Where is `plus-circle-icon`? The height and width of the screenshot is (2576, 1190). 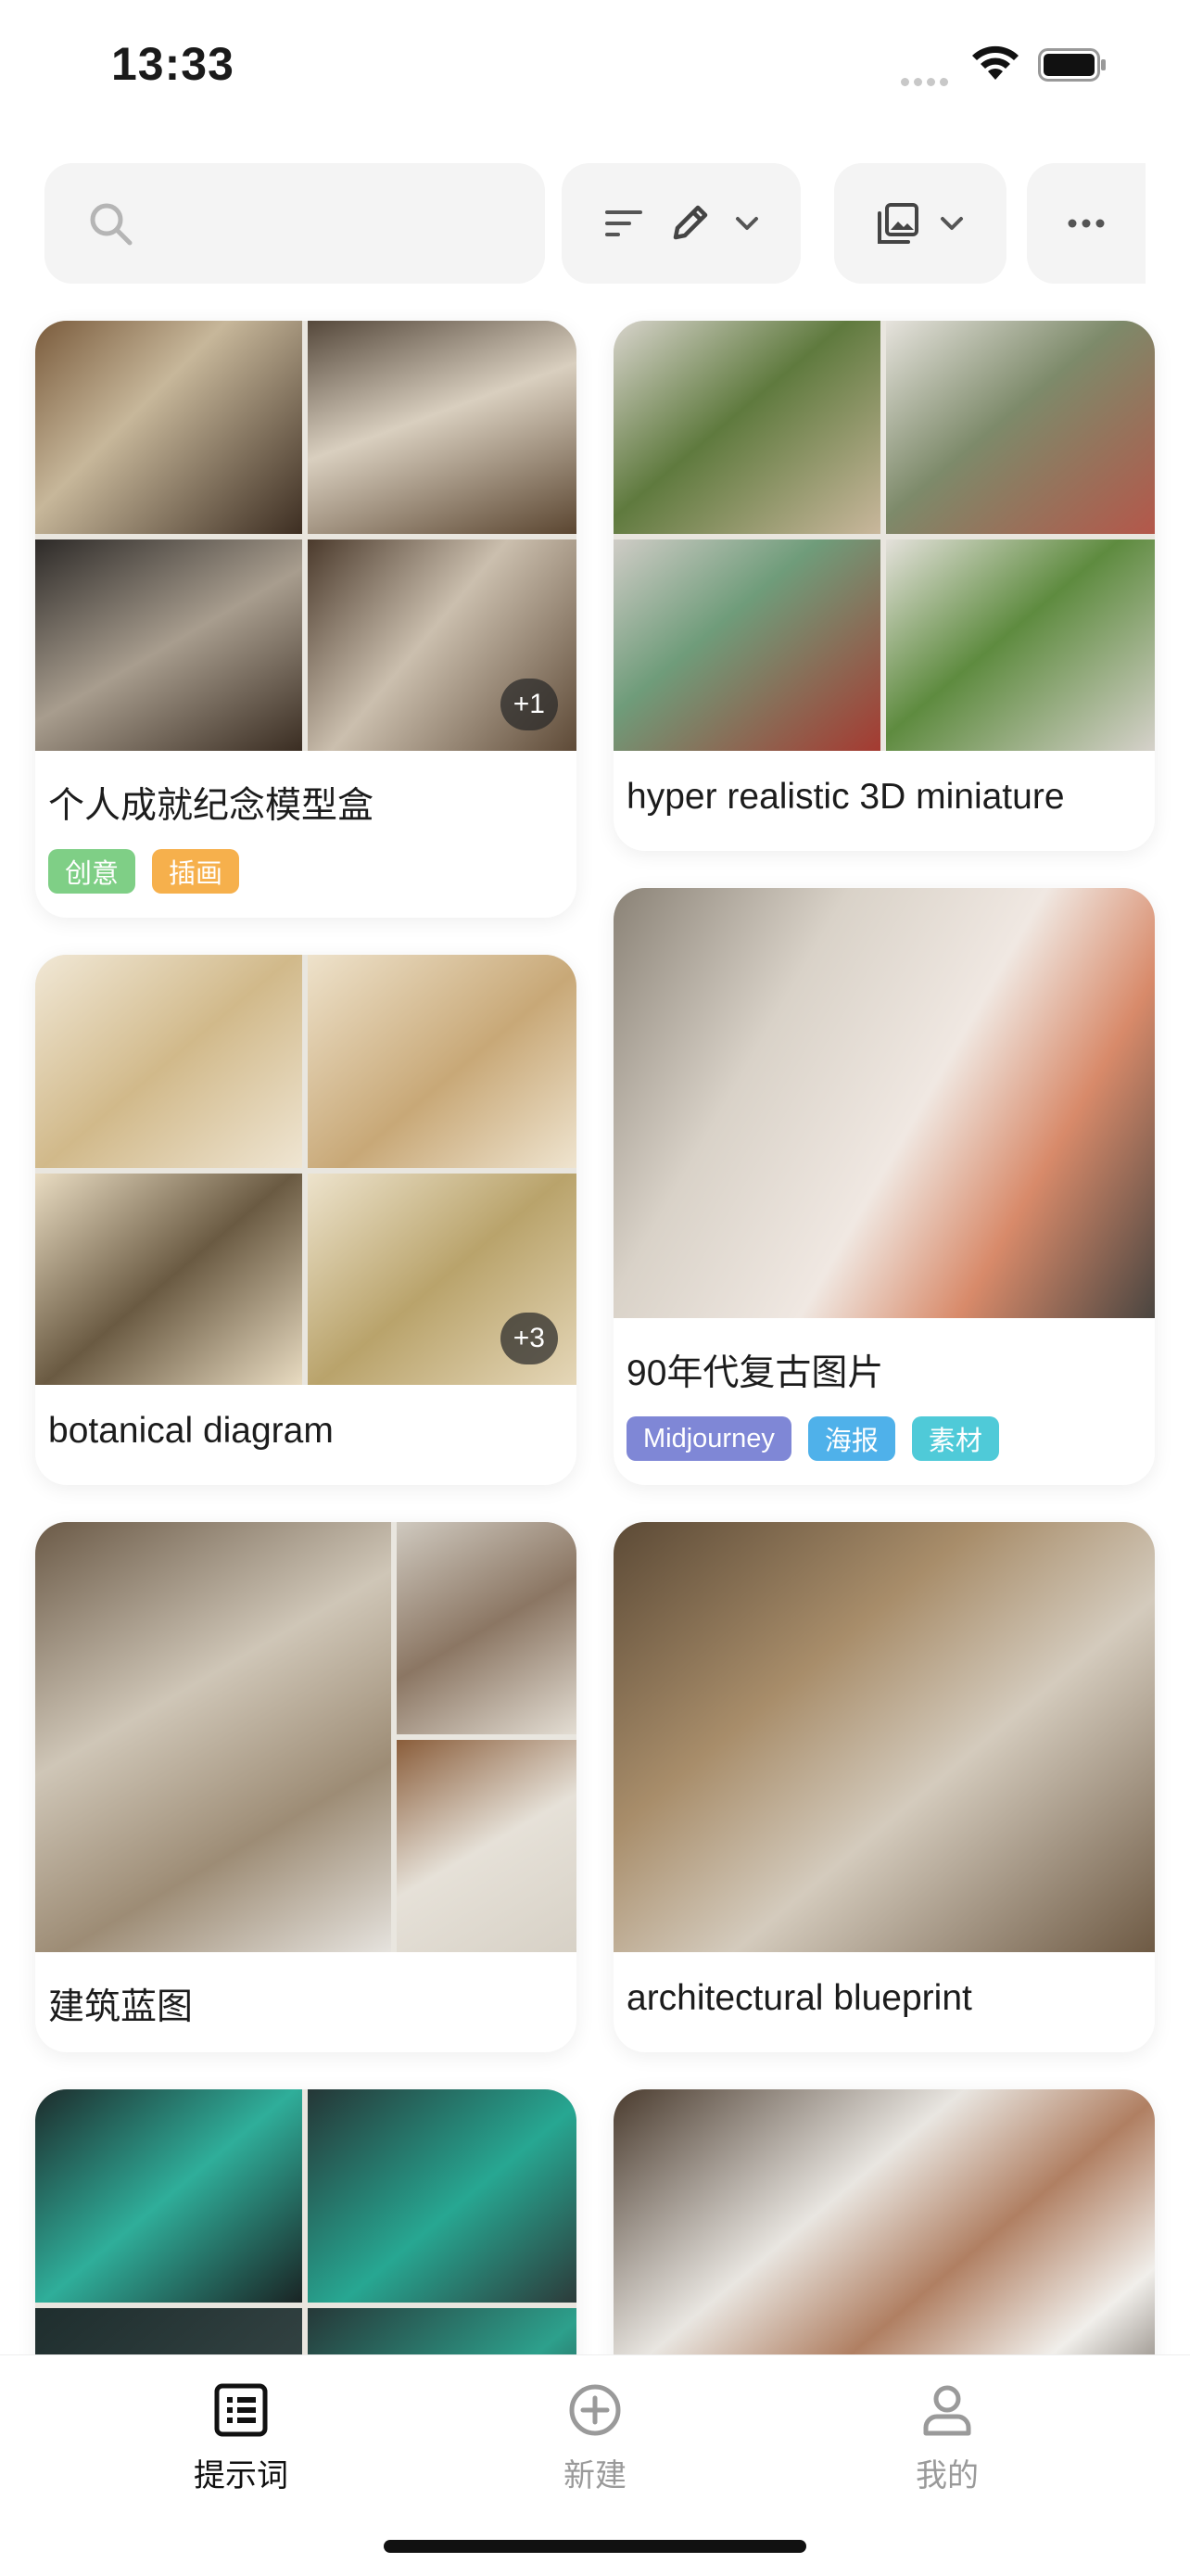 plus-circle-icon is located at coordinates (595, 2410).